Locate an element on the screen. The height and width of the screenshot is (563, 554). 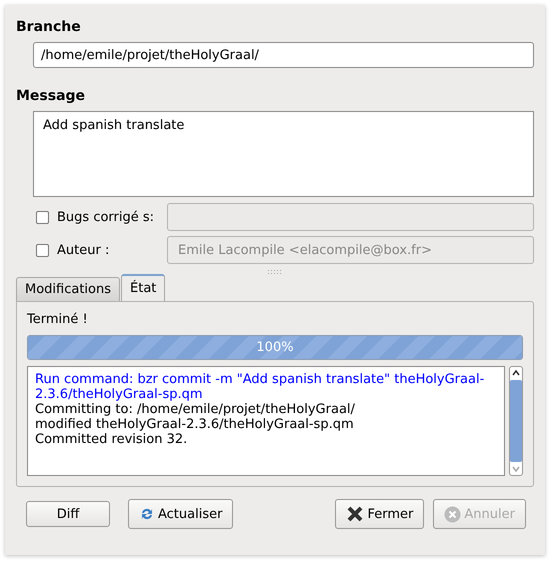
log-line: Committing to: /home/emile/projet/theHolyGraal/ is located at coordinates (195, 409).